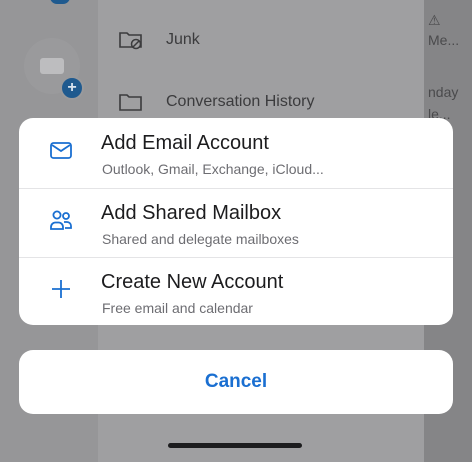 This screenshot has width=472, height=462. I want to click on folder-label: Junk, so click(183, 39).